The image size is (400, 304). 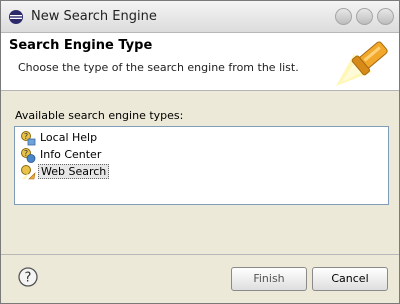 I want to click on cancel-button: Cancel, so click(x=350, y=279).